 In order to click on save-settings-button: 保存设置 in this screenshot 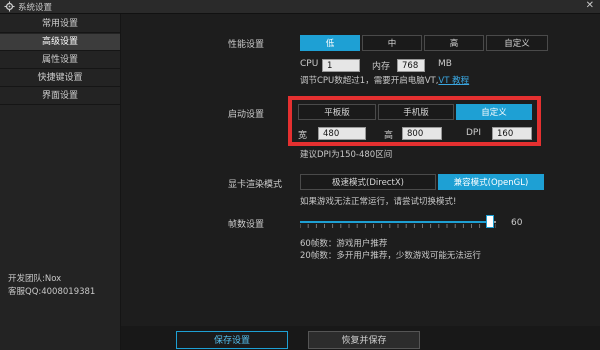, I will do `click(232, 340)`.